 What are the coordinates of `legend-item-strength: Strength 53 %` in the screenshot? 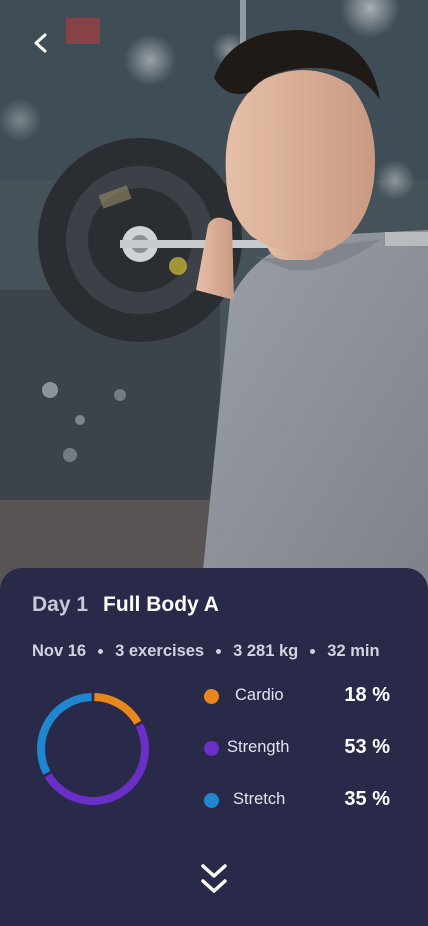 It's located at (299, 748).